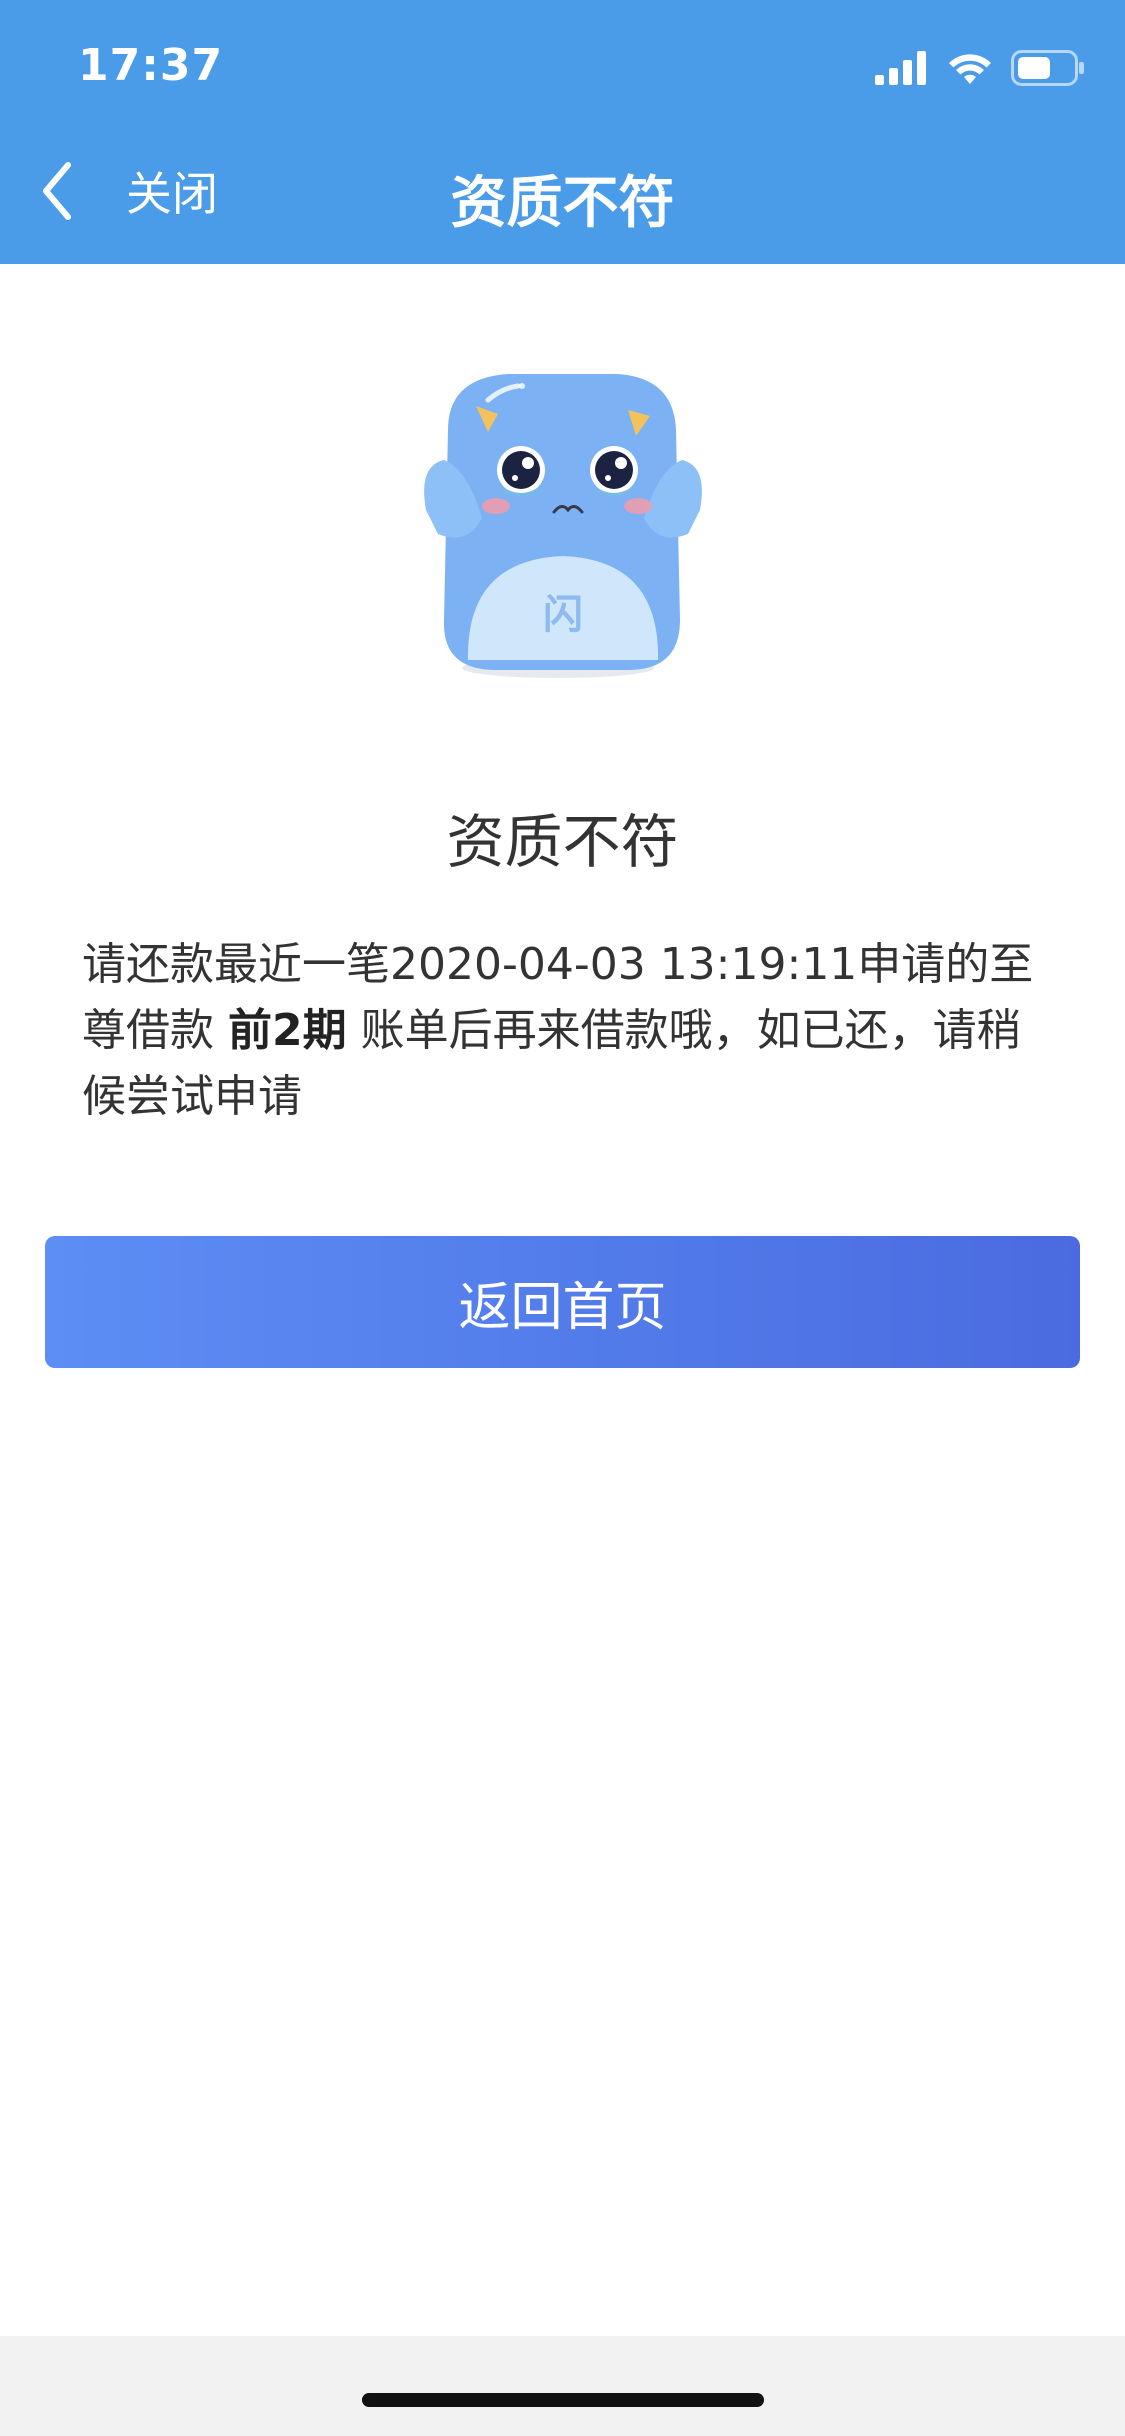 The image size is (1125, 2436). I want to click on message-emphasis: 前2期, so click(287, 1030).